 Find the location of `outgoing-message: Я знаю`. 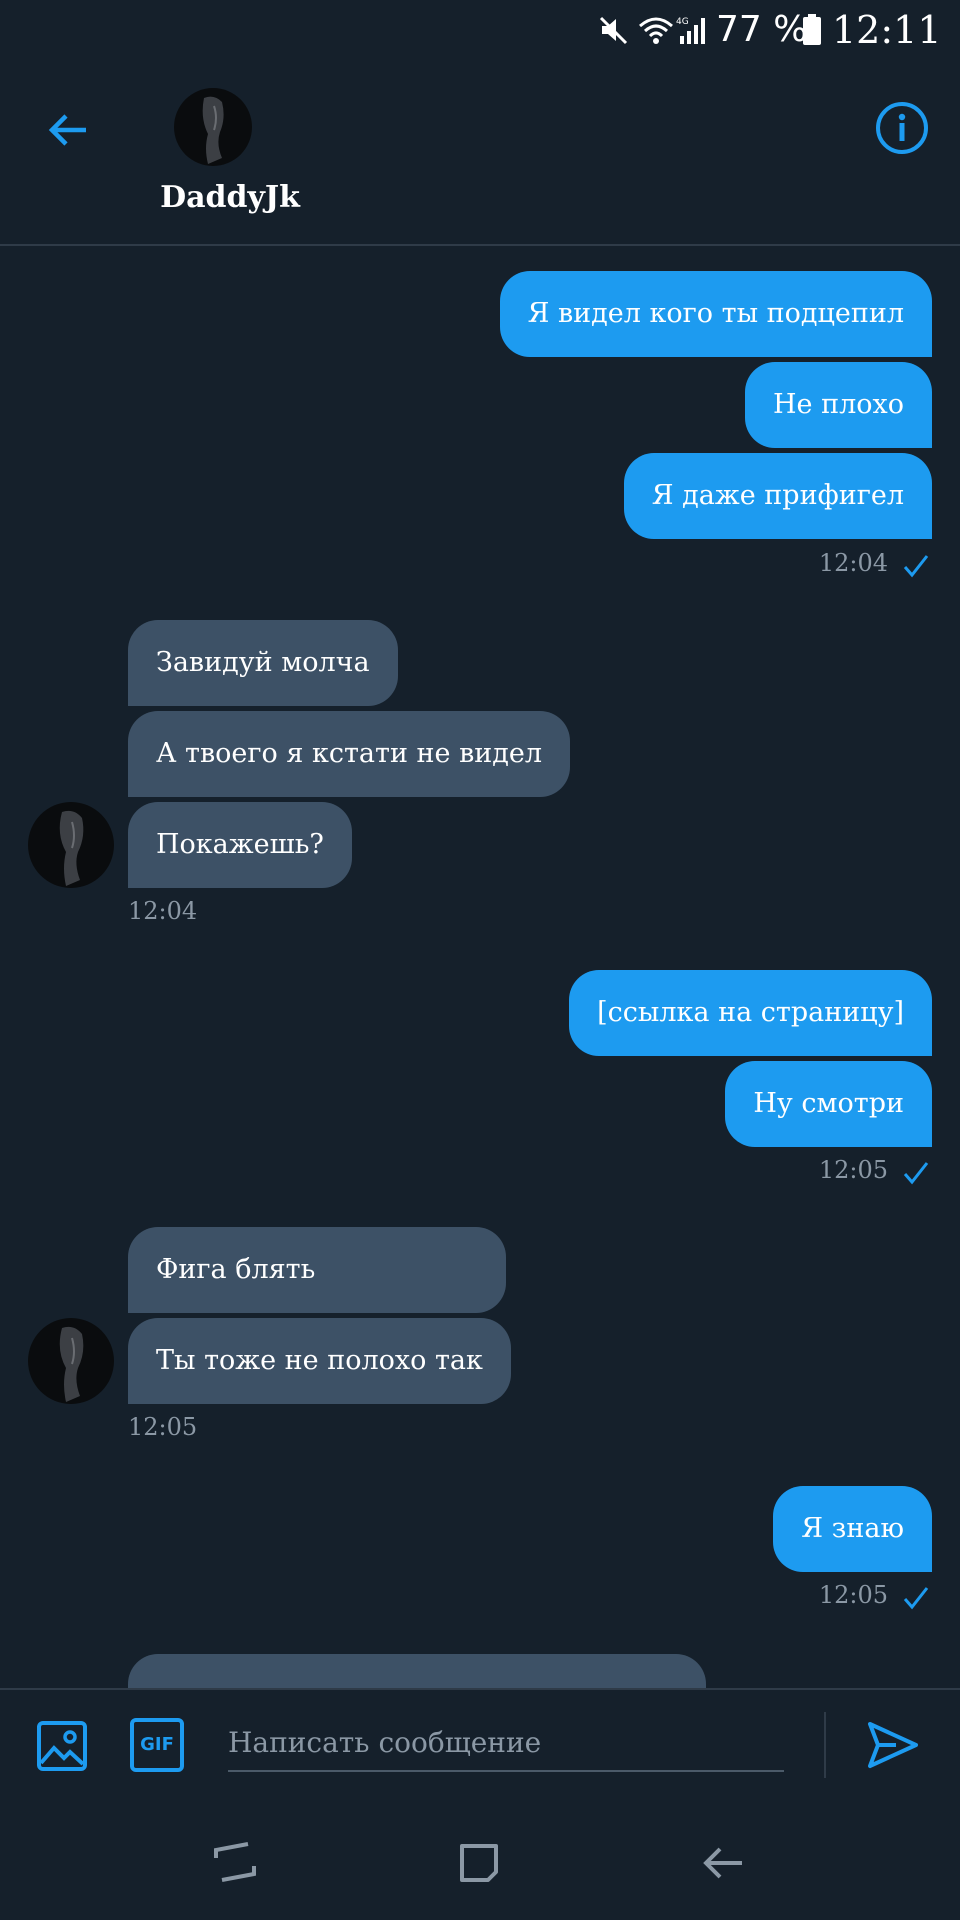

outgoing-message: Я знаю is located at coordinates (852, 1529).